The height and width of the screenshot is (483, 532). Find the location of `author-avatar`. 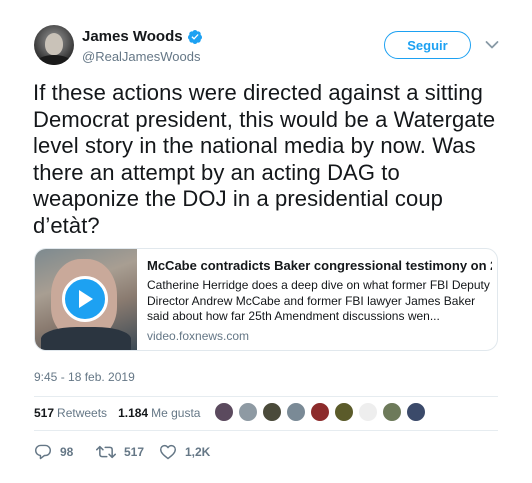

author-avatar is located at coordinates (54, 45).